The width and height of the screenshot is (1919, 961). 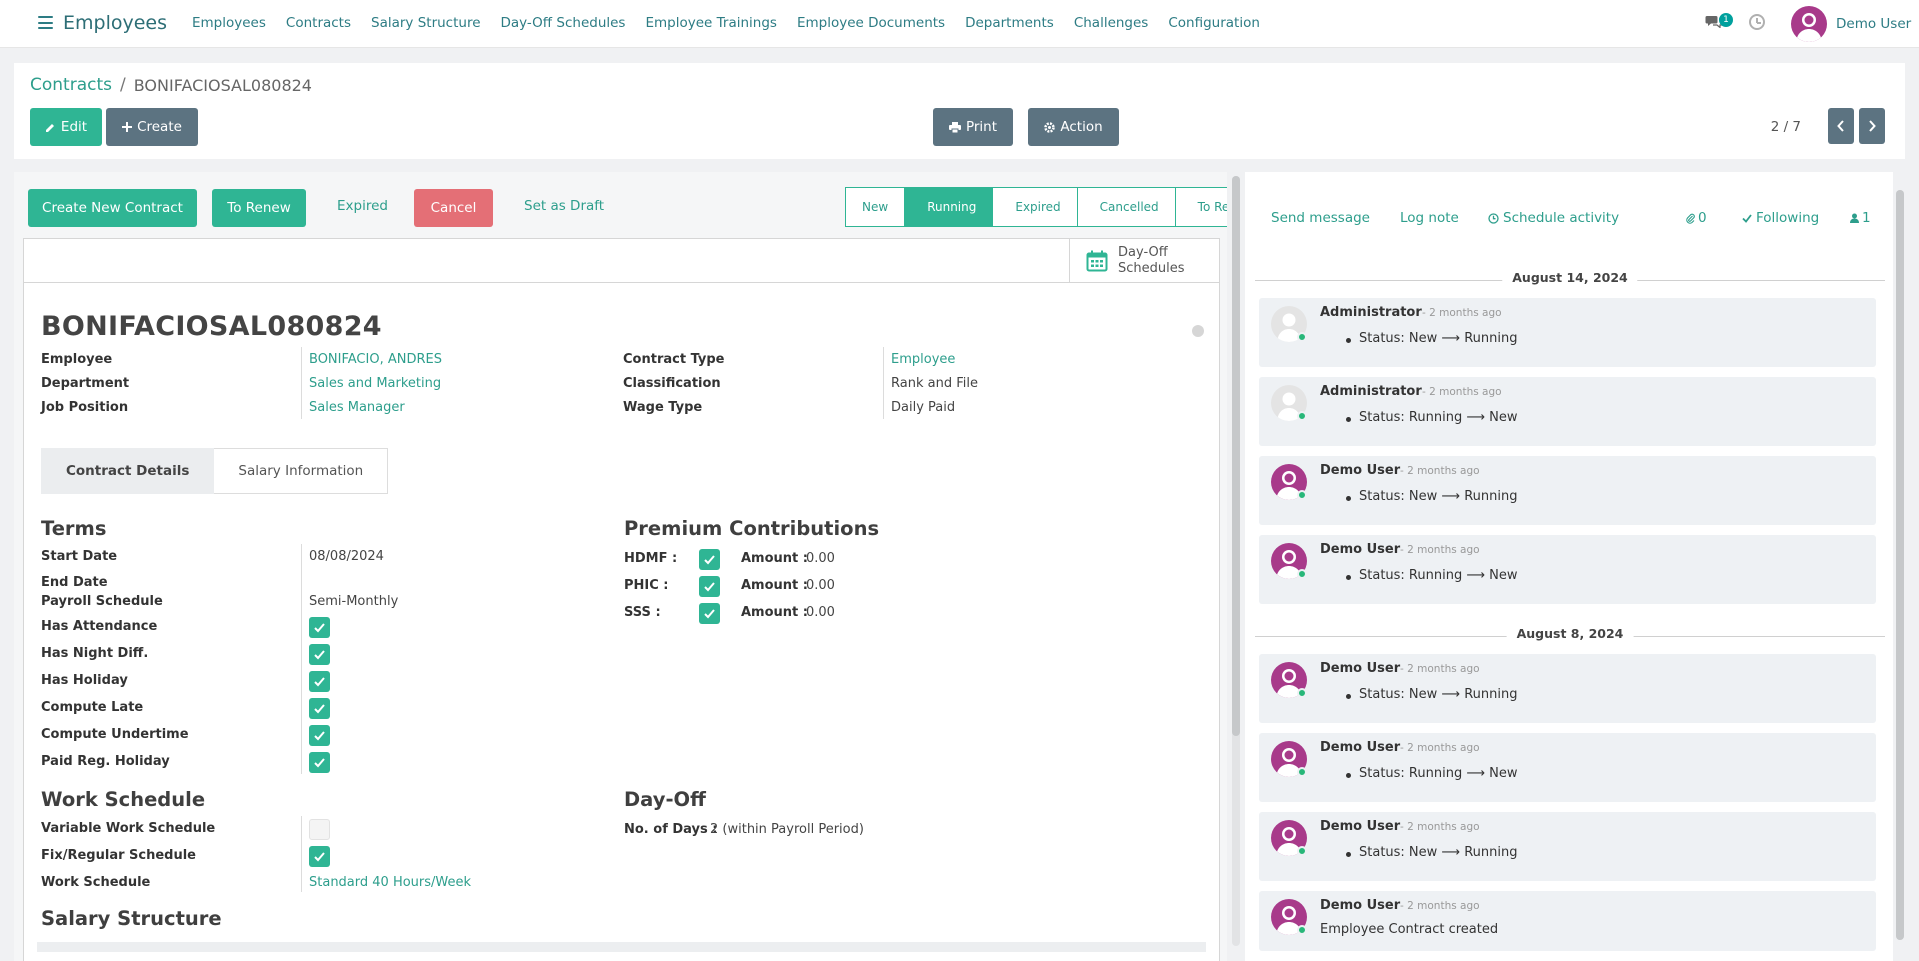 What do you see at coordinates (871, 23) in the screenshot?
I see `menu-item-employee-documents: Employee Documents` at bounding box center [871, 23].